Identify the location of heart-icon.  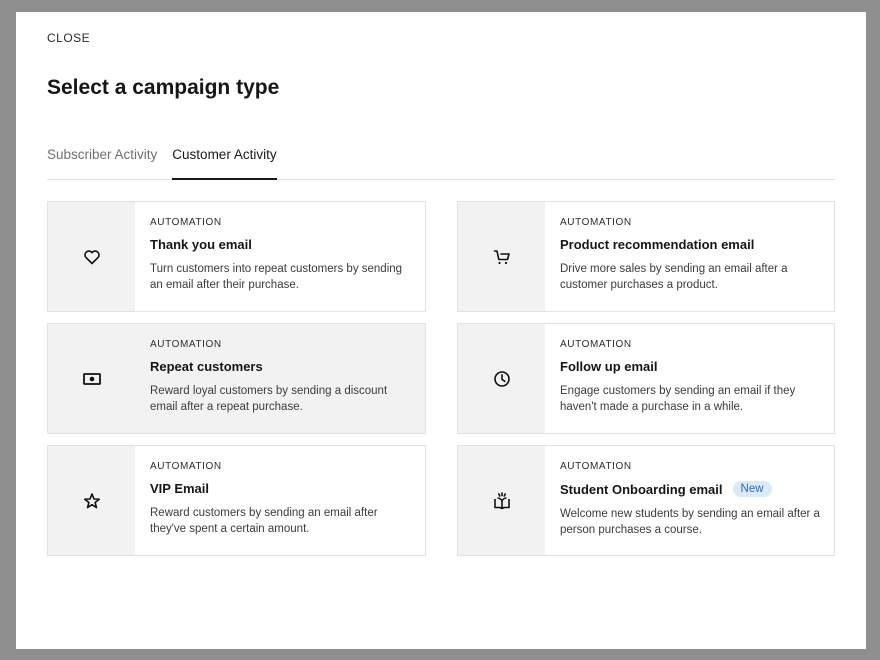
(92, 257).